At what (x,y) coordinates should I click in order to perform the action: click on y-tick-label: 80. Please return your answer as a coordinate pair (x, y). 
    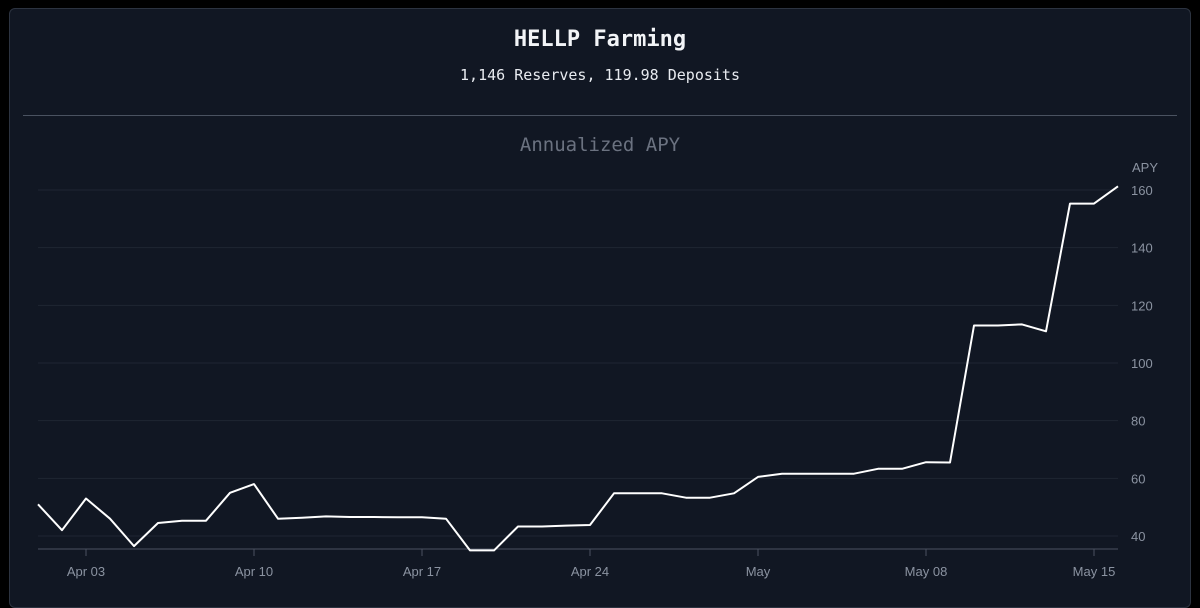
    Looking at the image, I should click on (1138, 421).